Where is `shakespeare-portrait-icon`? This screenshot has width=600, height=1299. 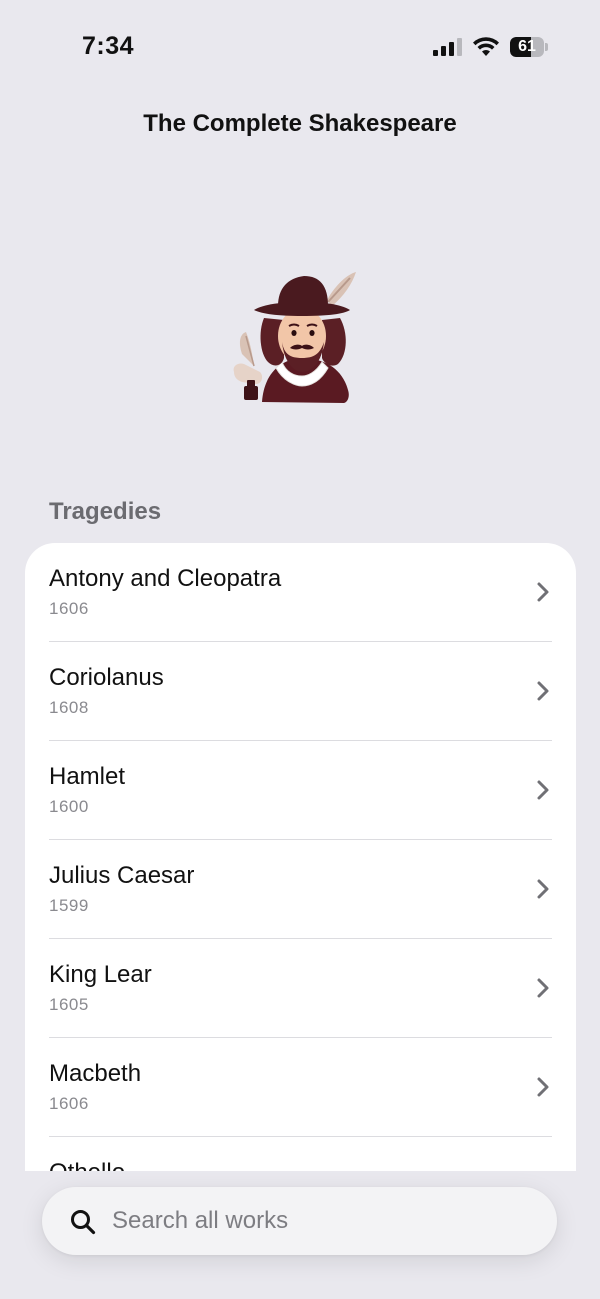
shakespeare-portrait-icon is located at coordinates (294, 337).